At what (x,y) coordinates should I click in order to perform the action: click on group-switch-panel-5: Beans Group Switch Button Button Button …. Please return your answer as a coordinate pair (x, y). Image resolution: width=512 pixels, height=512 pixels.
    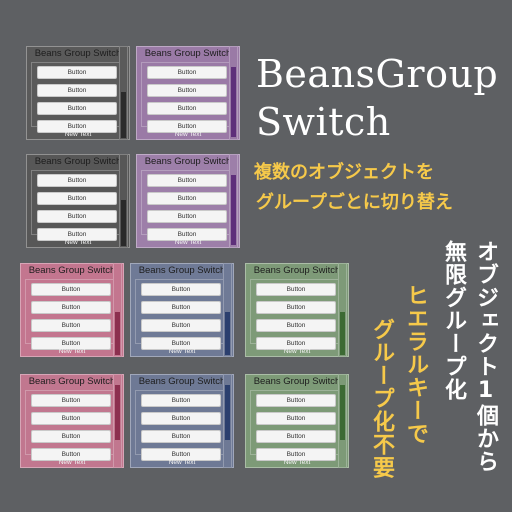
    Looking at the image, I should click on (72, 310).